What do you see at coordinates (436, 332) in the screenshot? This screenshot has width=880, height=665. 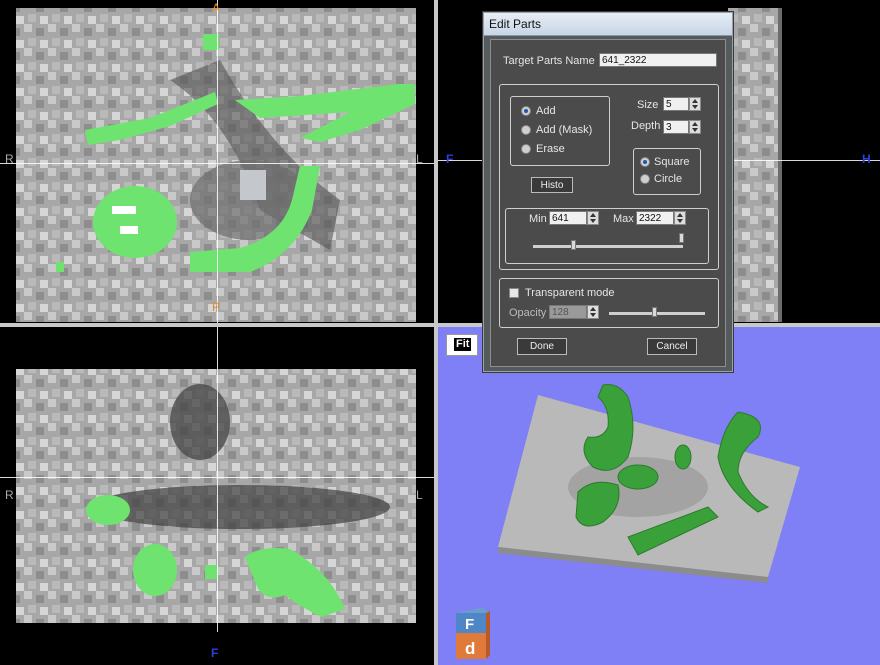 I see `vertical-divider` at bounding box center [436, 332].